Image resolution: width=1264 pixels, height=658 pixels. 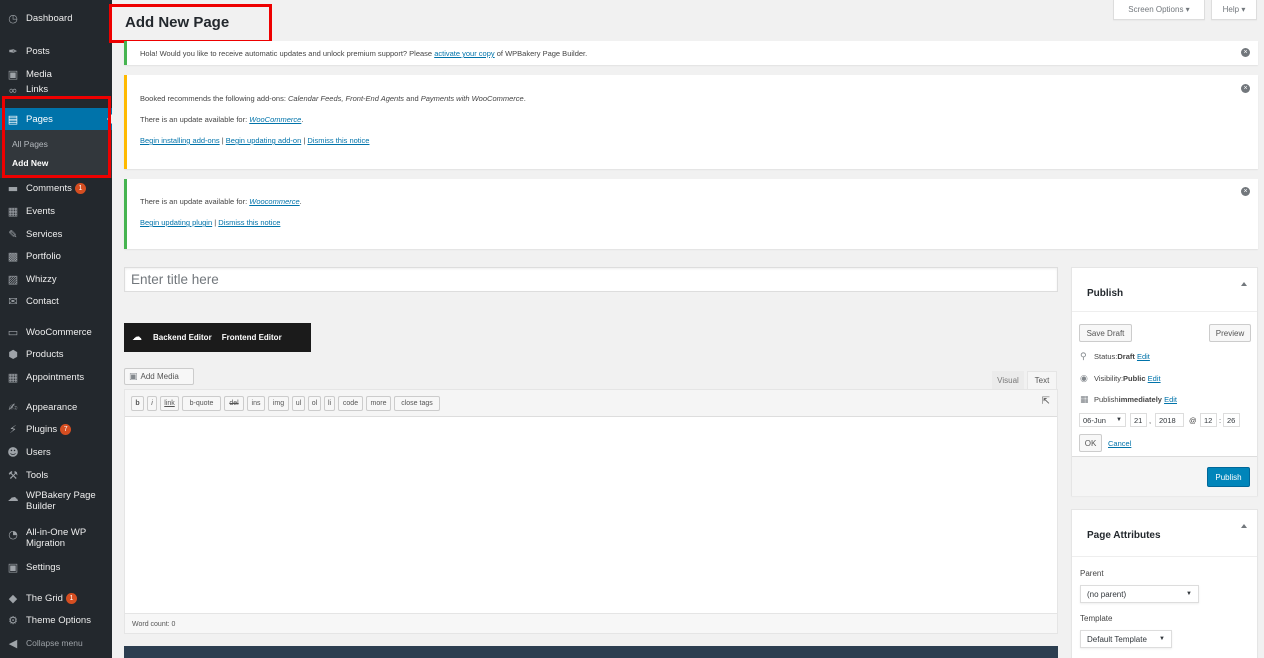 What do you see at coordinates (56, 188) in the screenshot?
I see `menu-item-comments: ▬ Comments 1` at bounding box center [56, 188].